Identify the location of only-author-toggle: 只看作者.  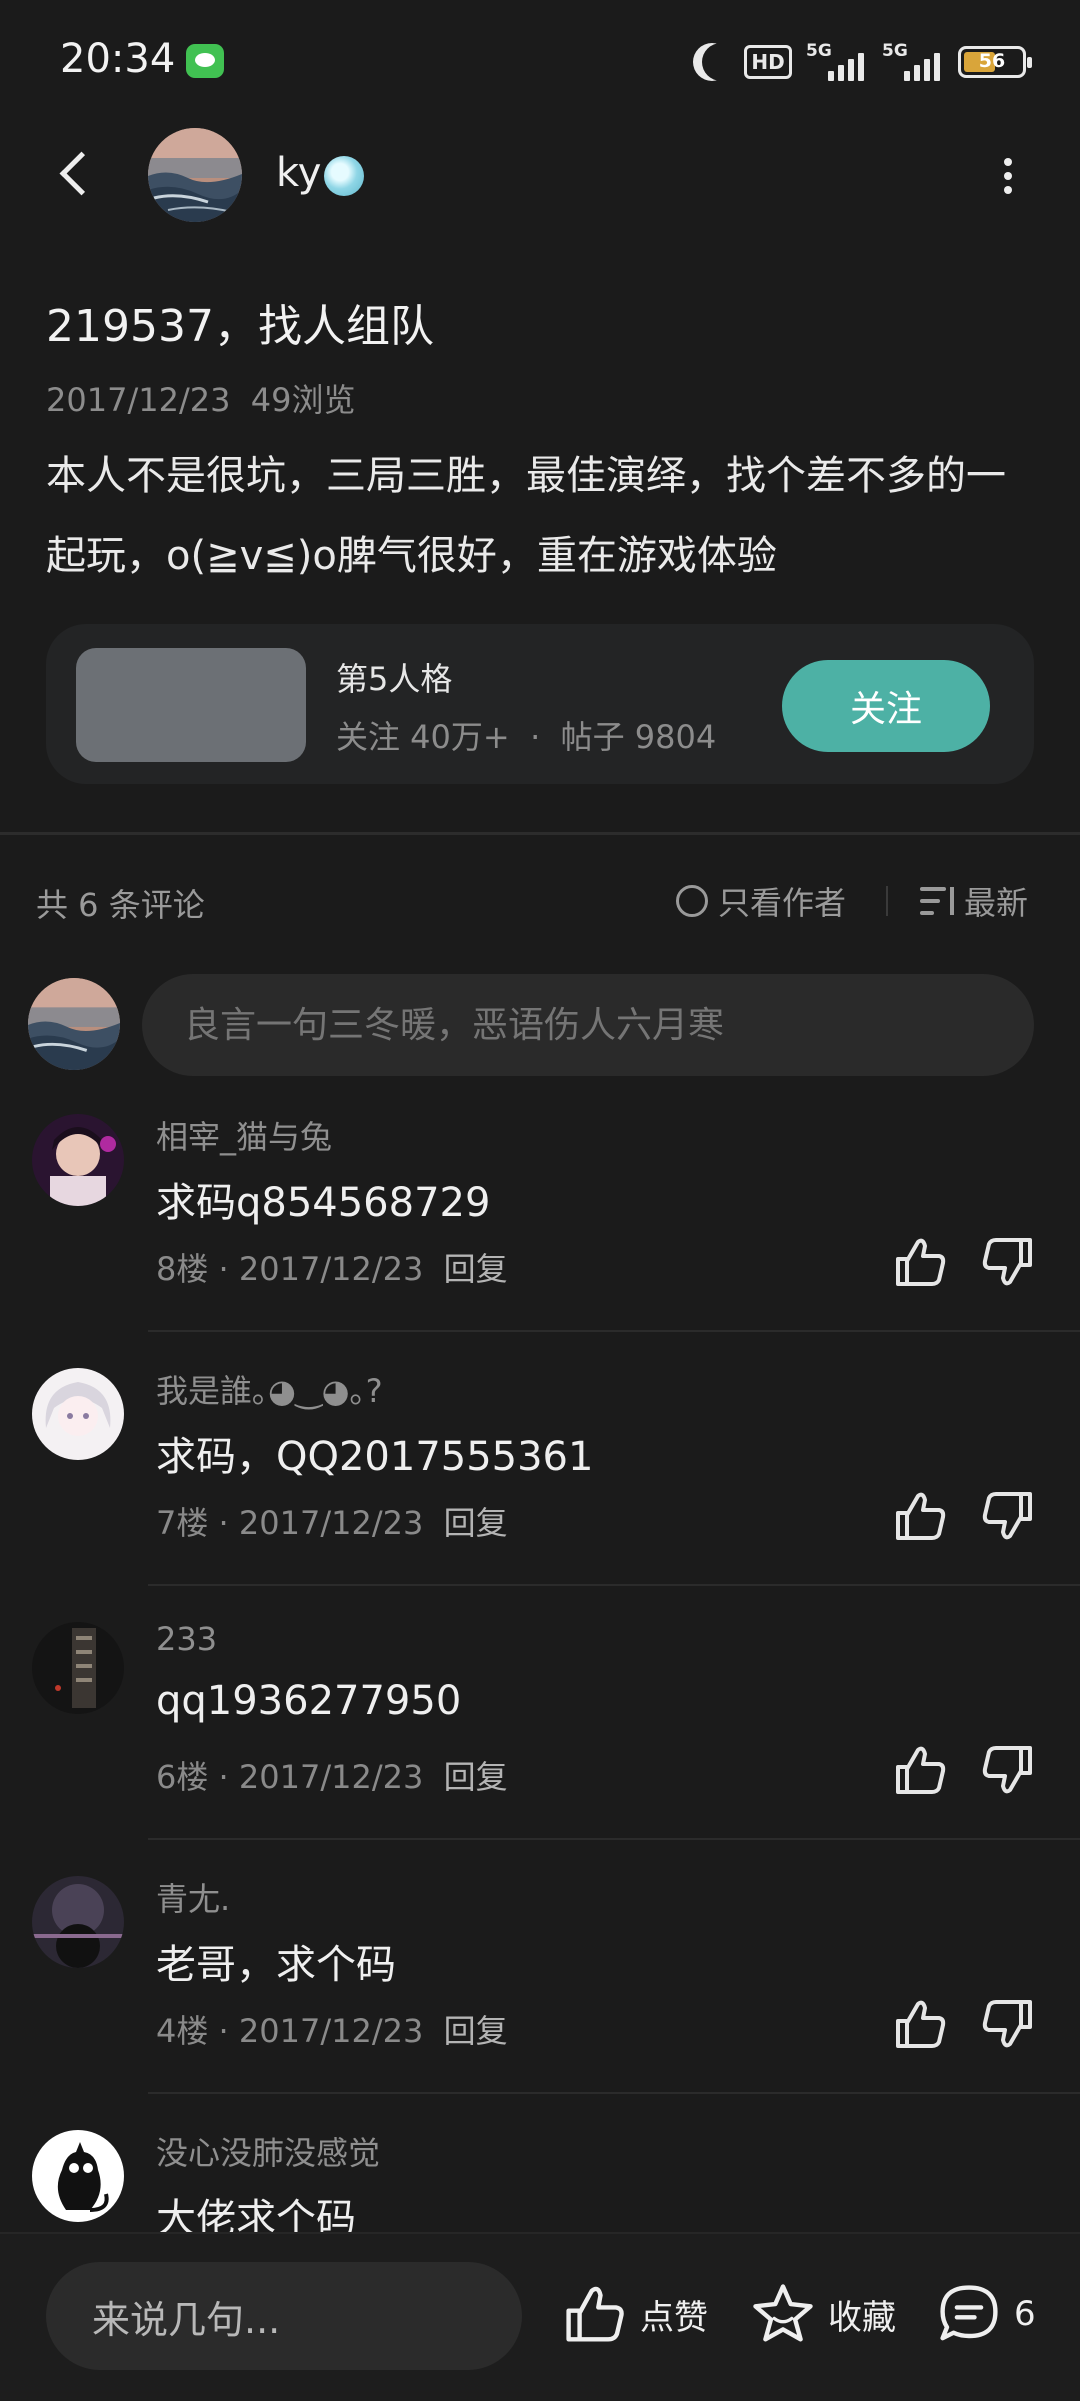
(761, 901).